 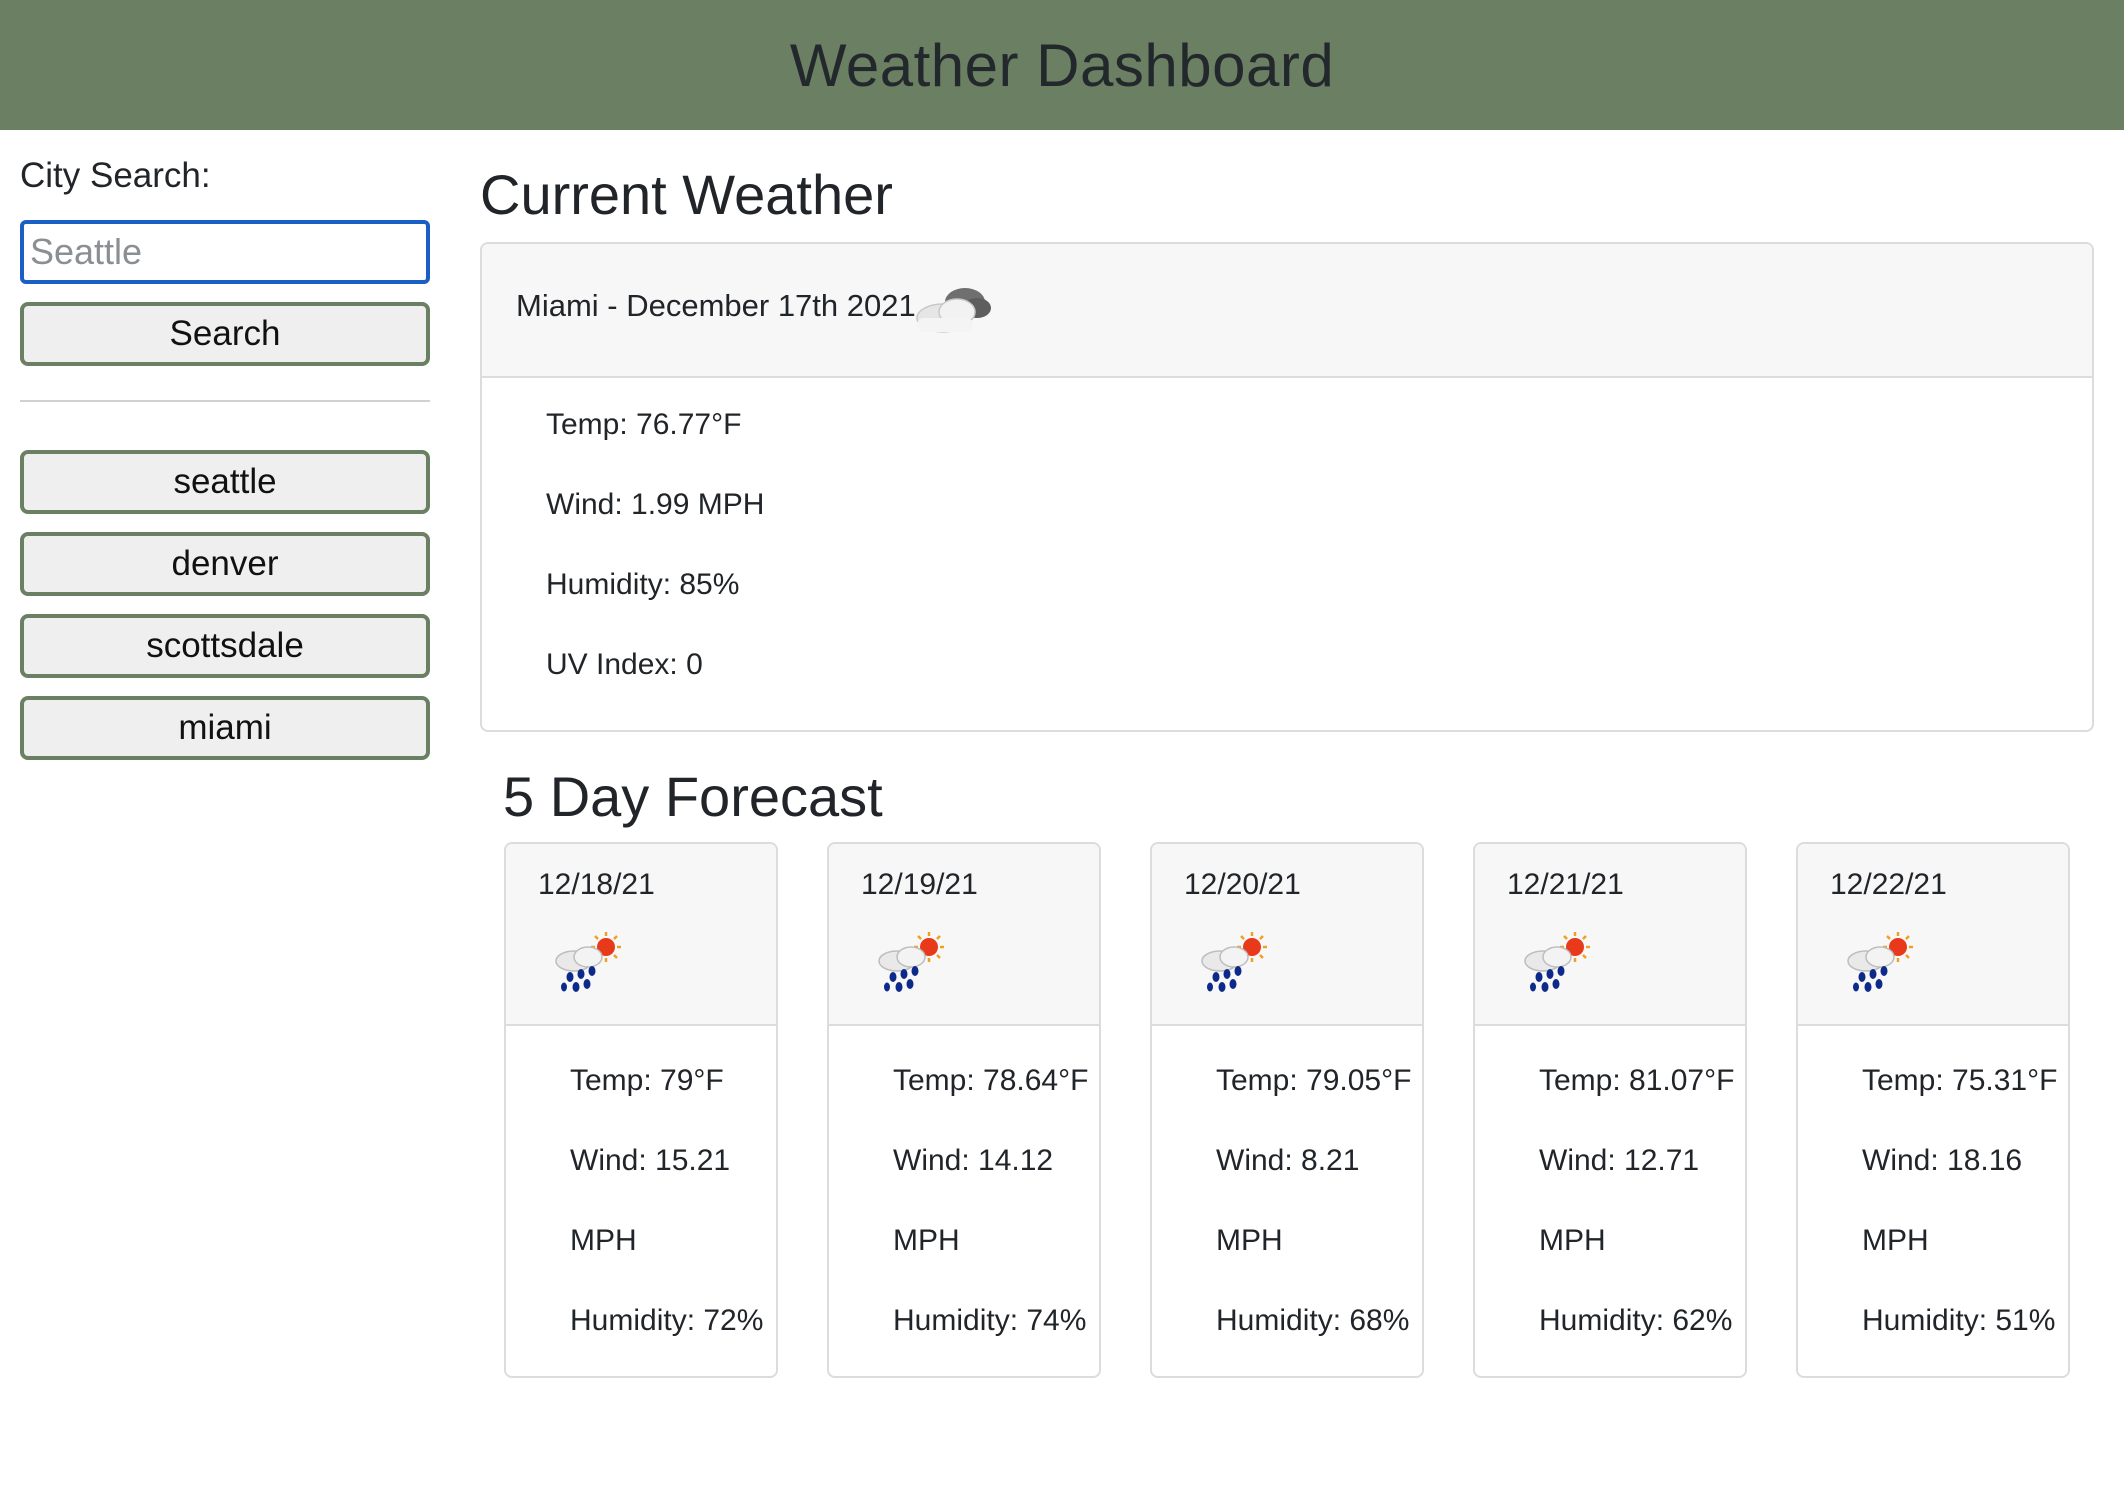 I want to click on forecast-date: 12/19/21, so click(x=919, y=884).